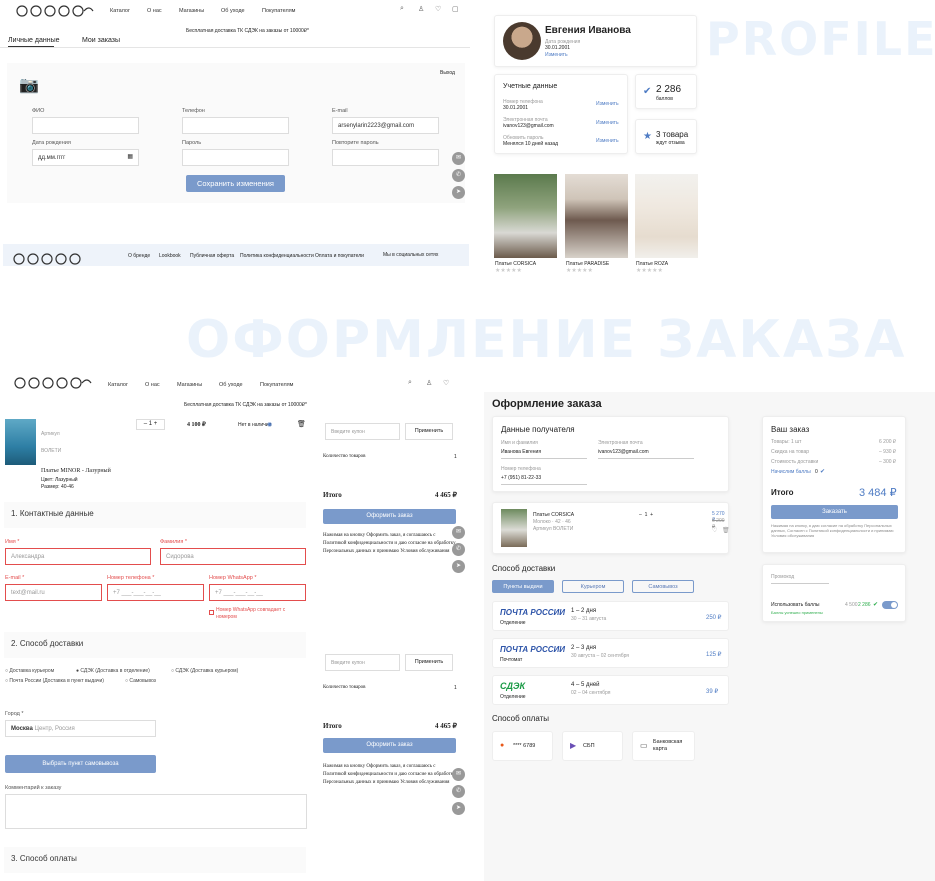  What do you see at coordinates (277, 256) in the screenshot?
I see `footer-link-privacy: Политика конфиденциальности` at bounding box center [277, 256].